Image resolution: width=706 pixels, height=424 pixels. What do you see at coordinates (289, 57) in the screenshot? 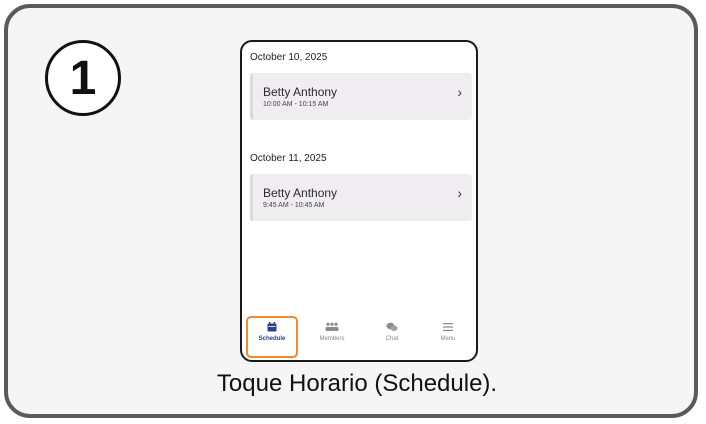
I see `date-heading: October 10, 2025` at bounding box center [289, 57].